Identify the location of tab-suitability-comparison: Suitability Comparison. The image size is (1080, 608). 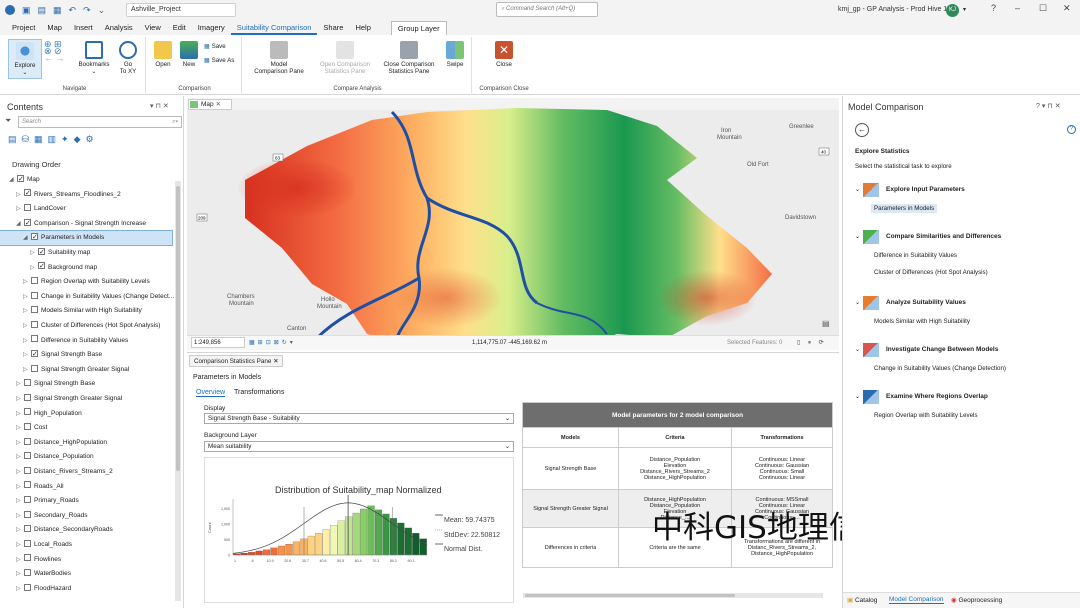
(274, 29).